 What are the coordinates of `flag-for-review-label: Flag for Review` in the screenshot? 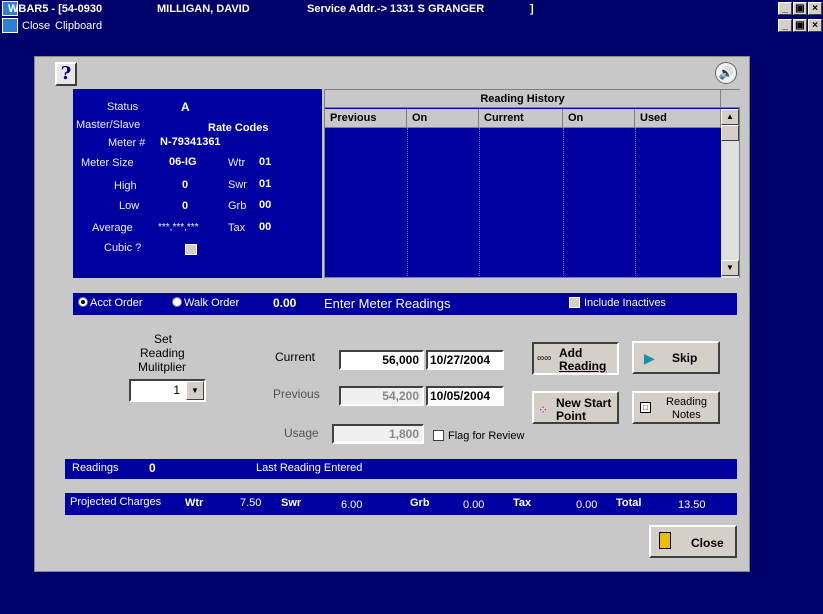 It's located at (486, 436).